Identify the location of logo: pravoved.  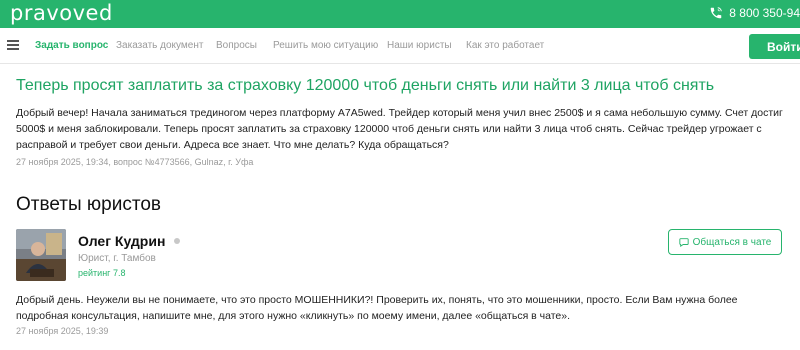
(61, 13).